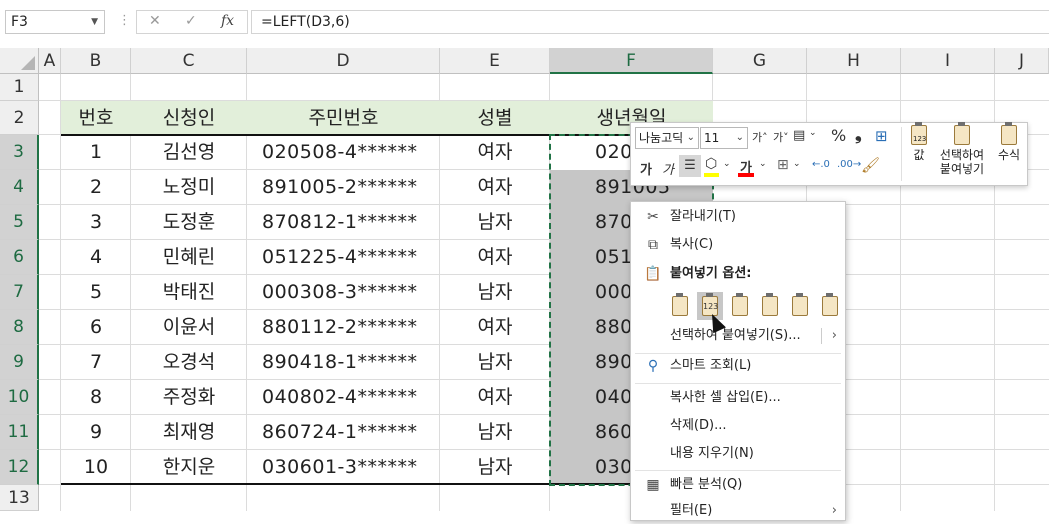 This screenshot has width=1049, height=524. Describe the element at coordinates (668, 168) in the screenshot. I see `italic-icon: 가` at that location.